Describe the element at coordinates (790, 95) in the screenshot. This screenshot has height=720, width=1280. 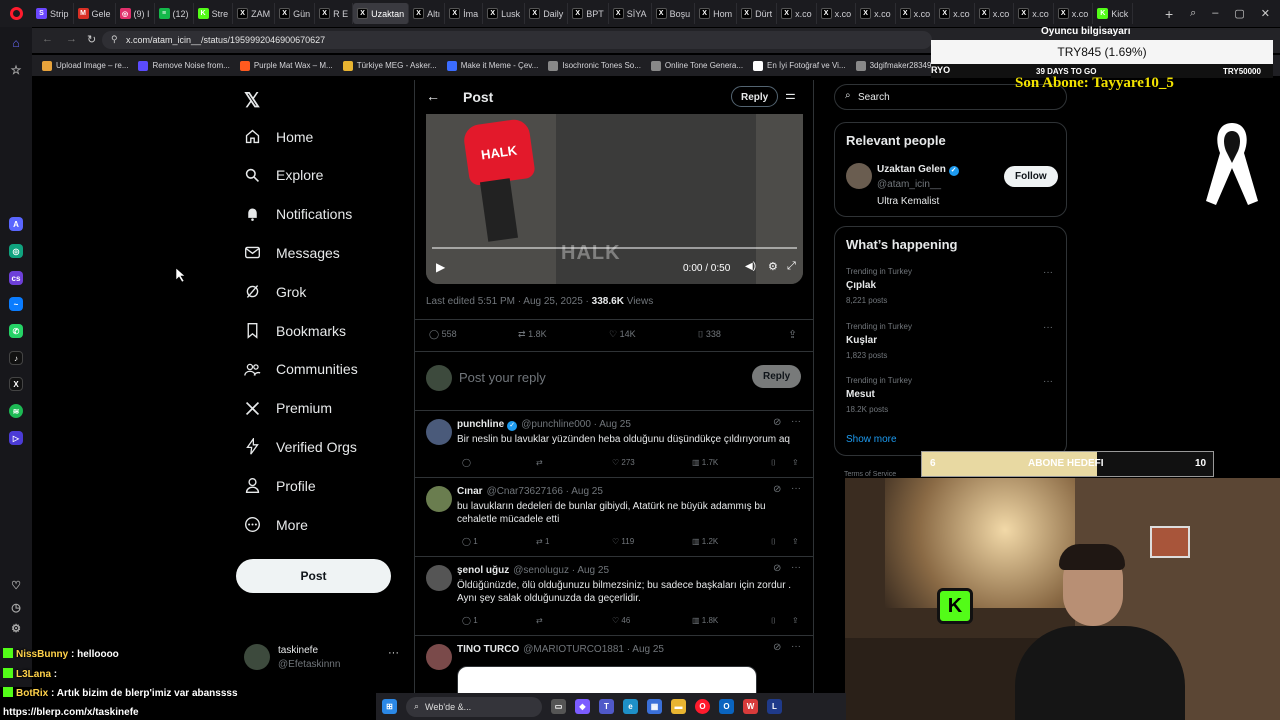
I see `filter-icon: ⚌` at that location.